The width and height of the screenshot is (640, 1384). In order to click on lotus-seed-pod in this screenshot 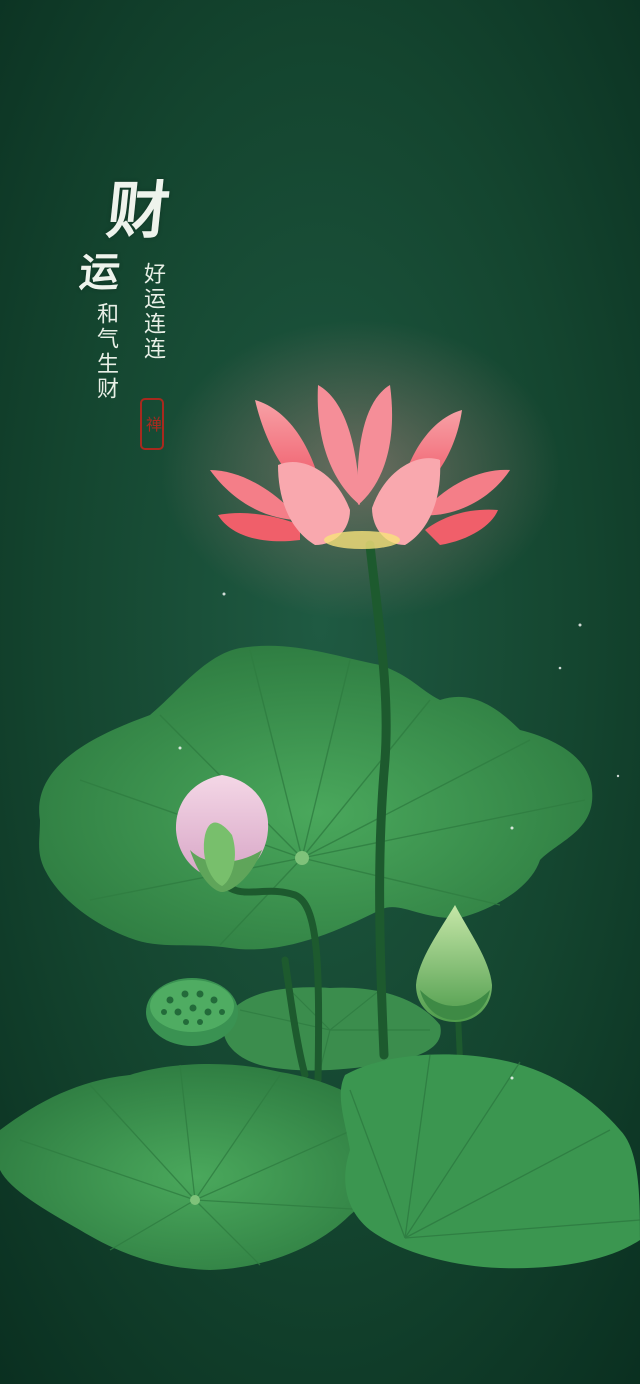, I will do `click(192, 1012)`.